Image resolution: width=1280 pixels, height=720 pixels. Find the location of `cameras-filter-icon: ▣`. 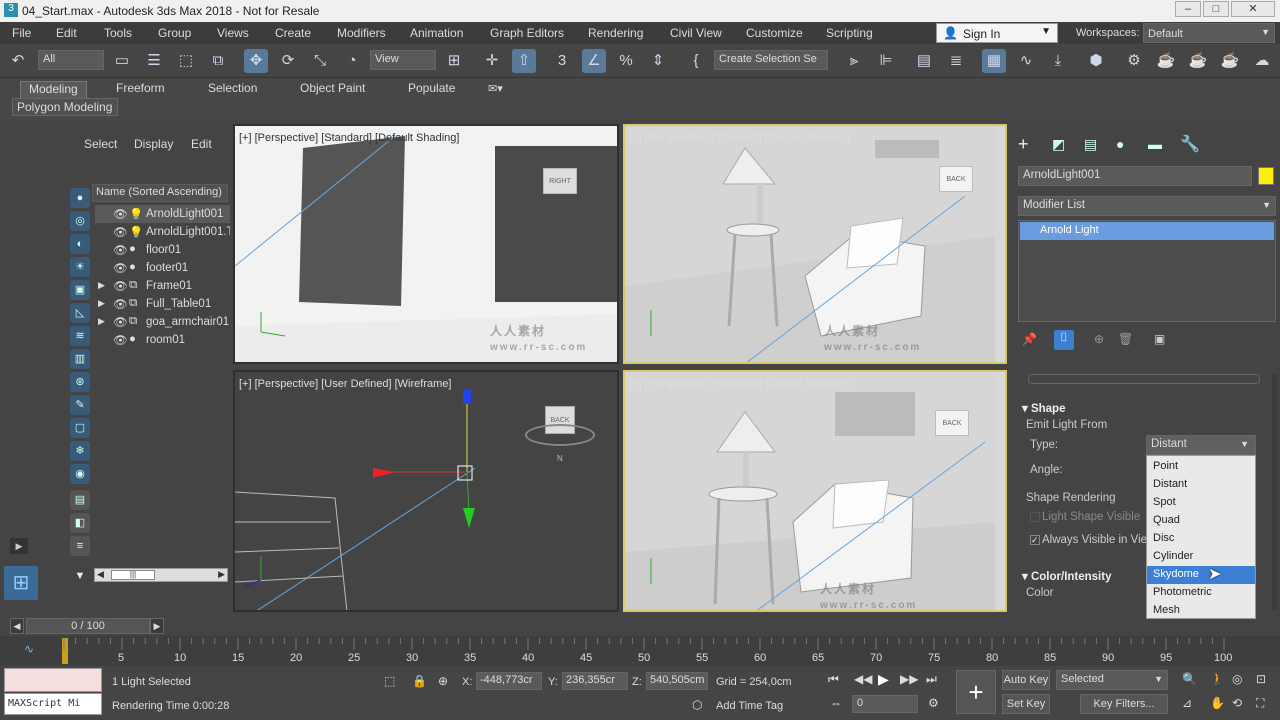

cameras-filter-icon: ▣ is located at coordinates (80, 290).